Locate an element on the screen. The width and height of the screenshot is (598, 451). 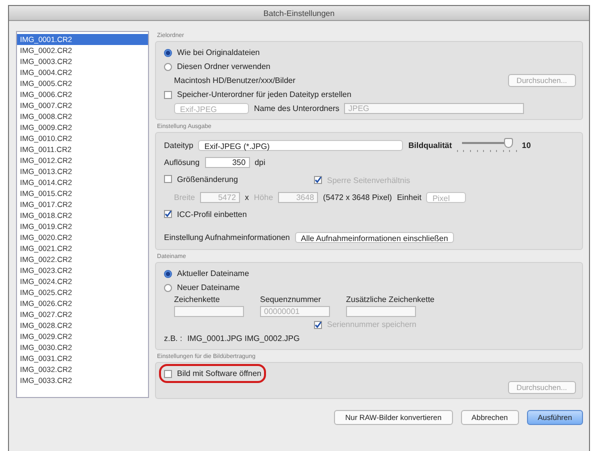
checkbox-label: Größenänderung is located at coordinates (207, 179).